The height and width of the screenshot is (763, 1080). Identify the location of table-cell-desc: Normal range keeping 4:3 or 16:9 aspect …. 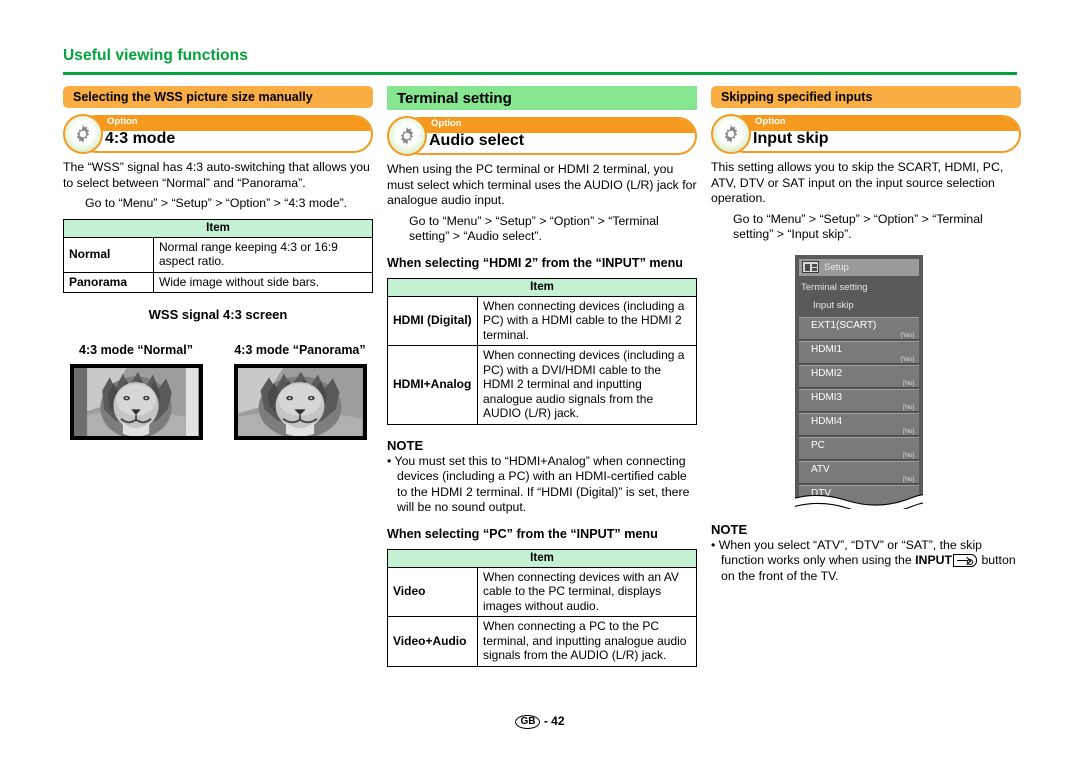
(263, 254).